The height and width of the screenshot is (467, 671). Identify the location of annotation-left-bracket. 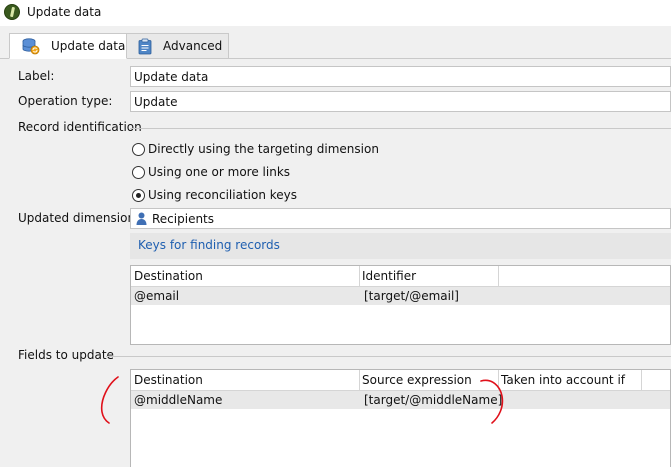
(109, 400).